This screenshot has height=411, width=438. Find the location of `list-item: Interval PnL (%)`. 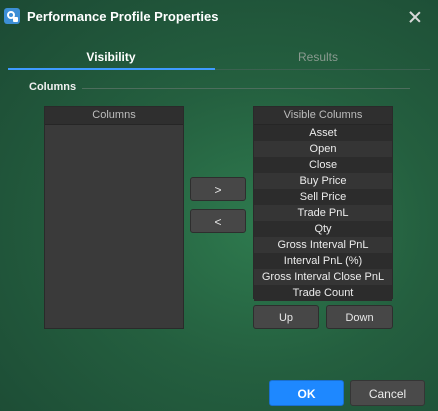

list-item: Interval PnL (%) is located at coordinates (323, 261).